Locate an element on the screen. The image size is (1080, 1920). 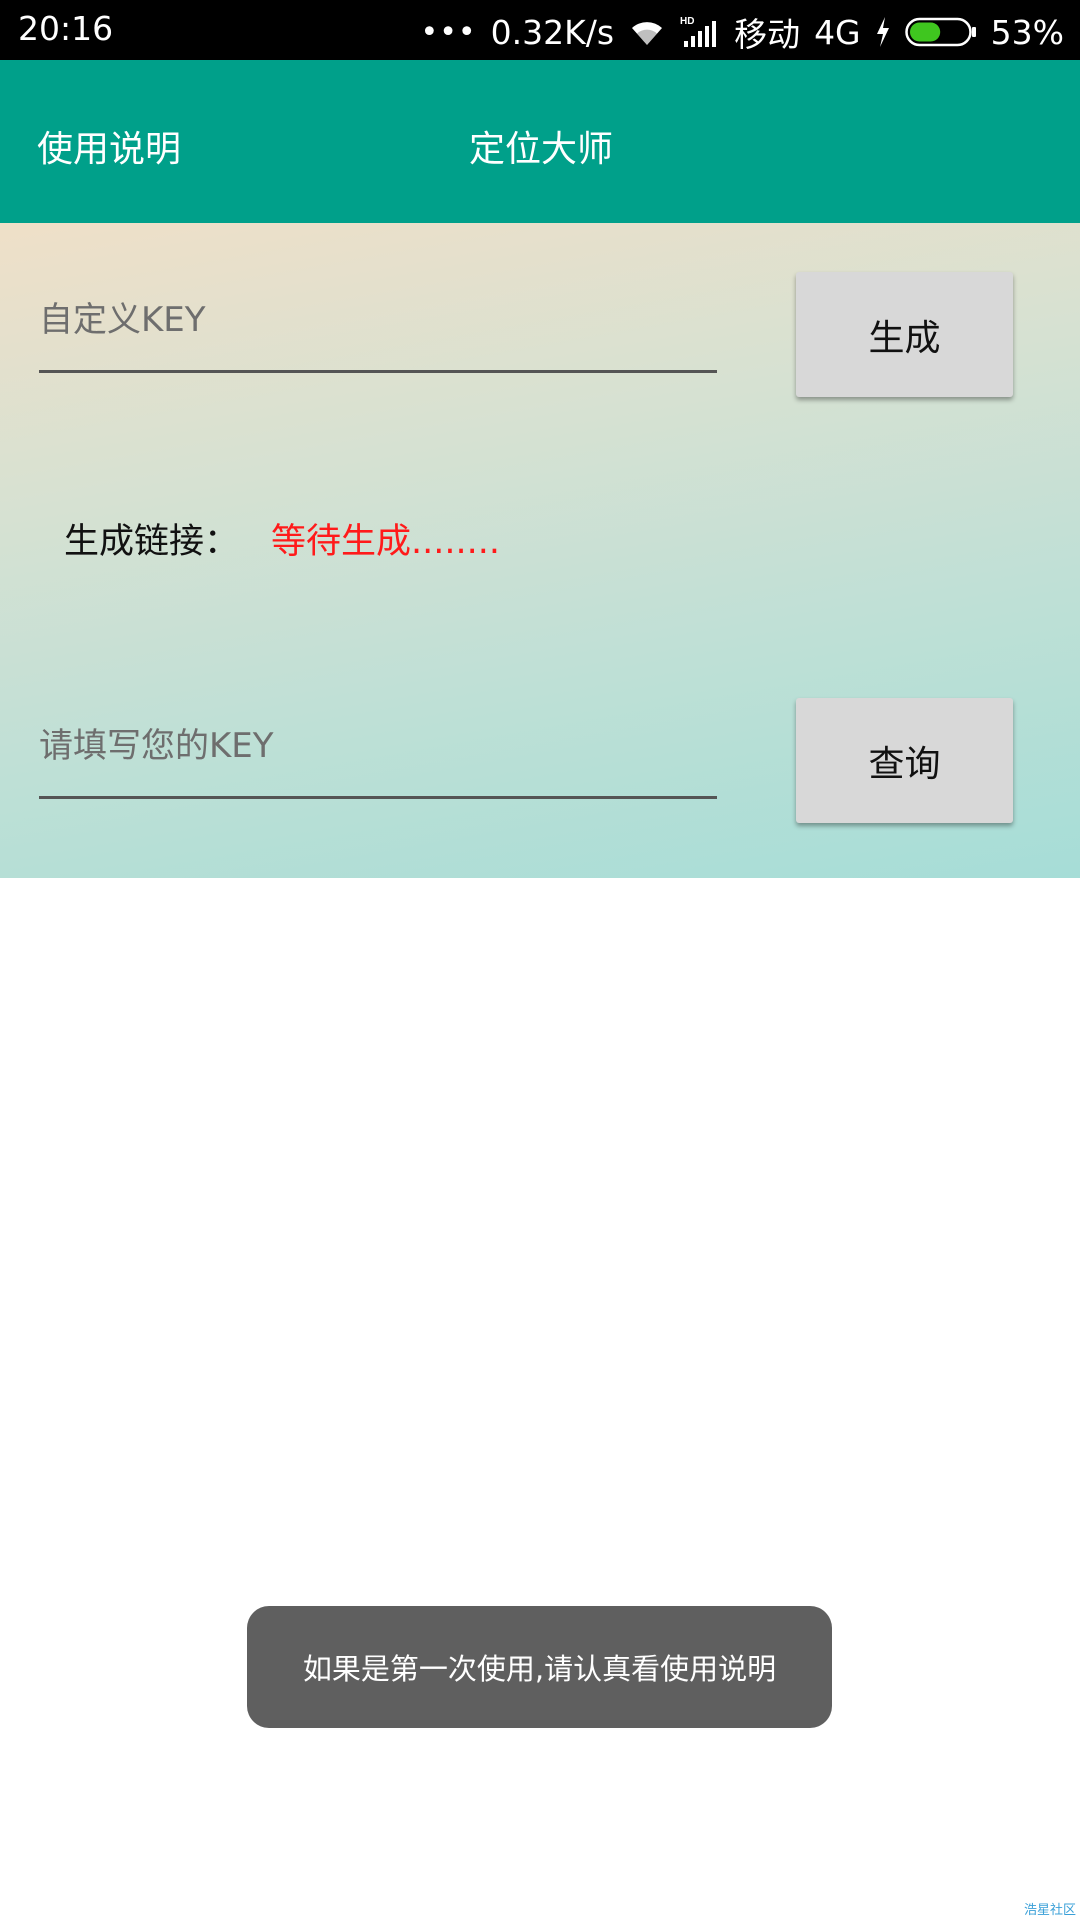
query-key-input is located at coordinates (378, 746).